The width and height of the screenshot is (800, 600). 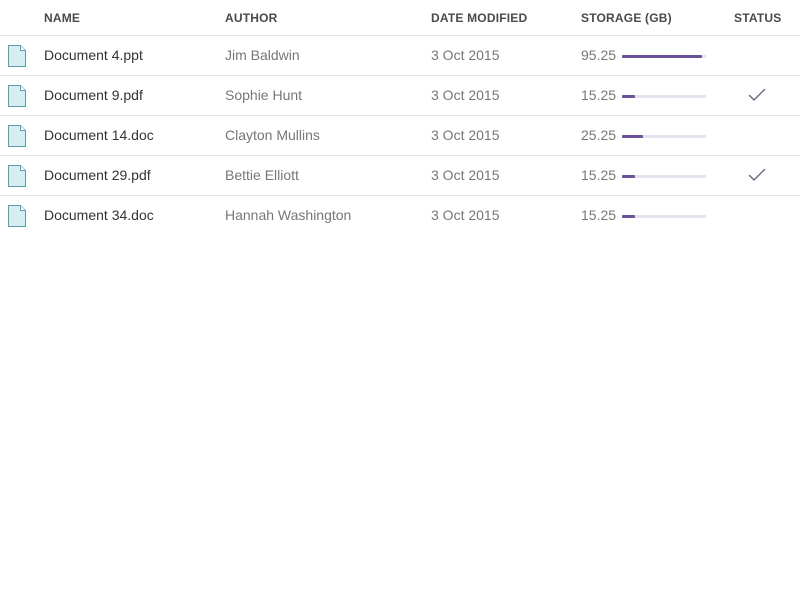 What do you see at coordinates (599, 135) in the screenshot?
I see `file-storage-value: 25.25` at bounding box center [599, 135].